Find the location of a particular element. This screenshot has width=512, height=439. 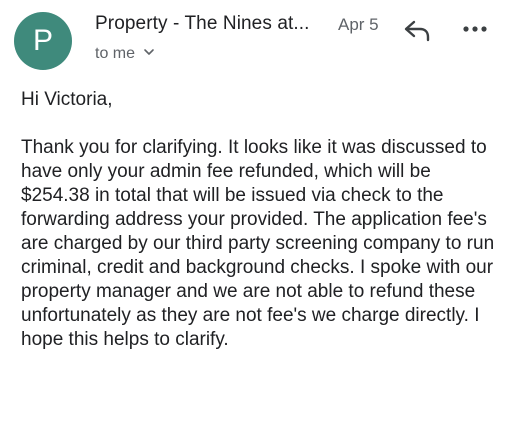

more-options-icon is located at coordinates (475, 29).